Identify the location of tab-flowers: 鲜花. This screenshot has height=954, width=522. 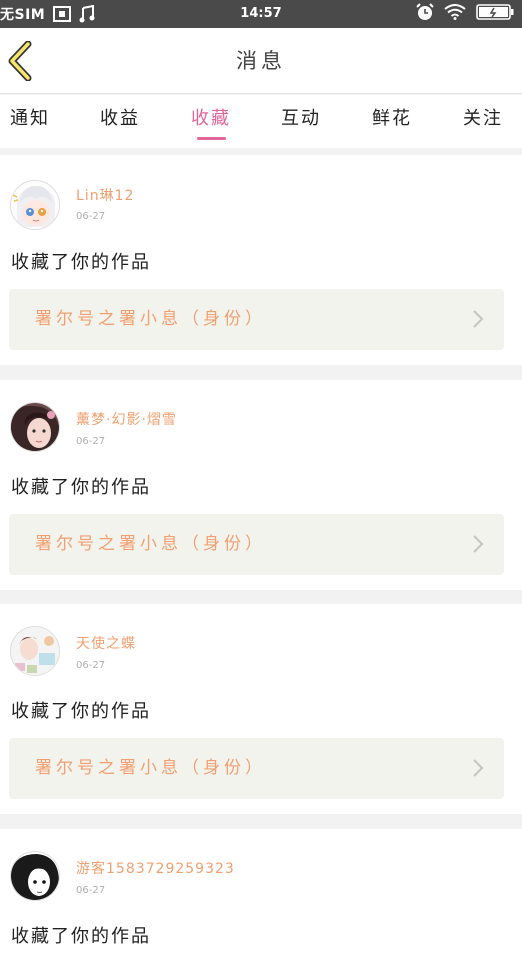
(392, 121).